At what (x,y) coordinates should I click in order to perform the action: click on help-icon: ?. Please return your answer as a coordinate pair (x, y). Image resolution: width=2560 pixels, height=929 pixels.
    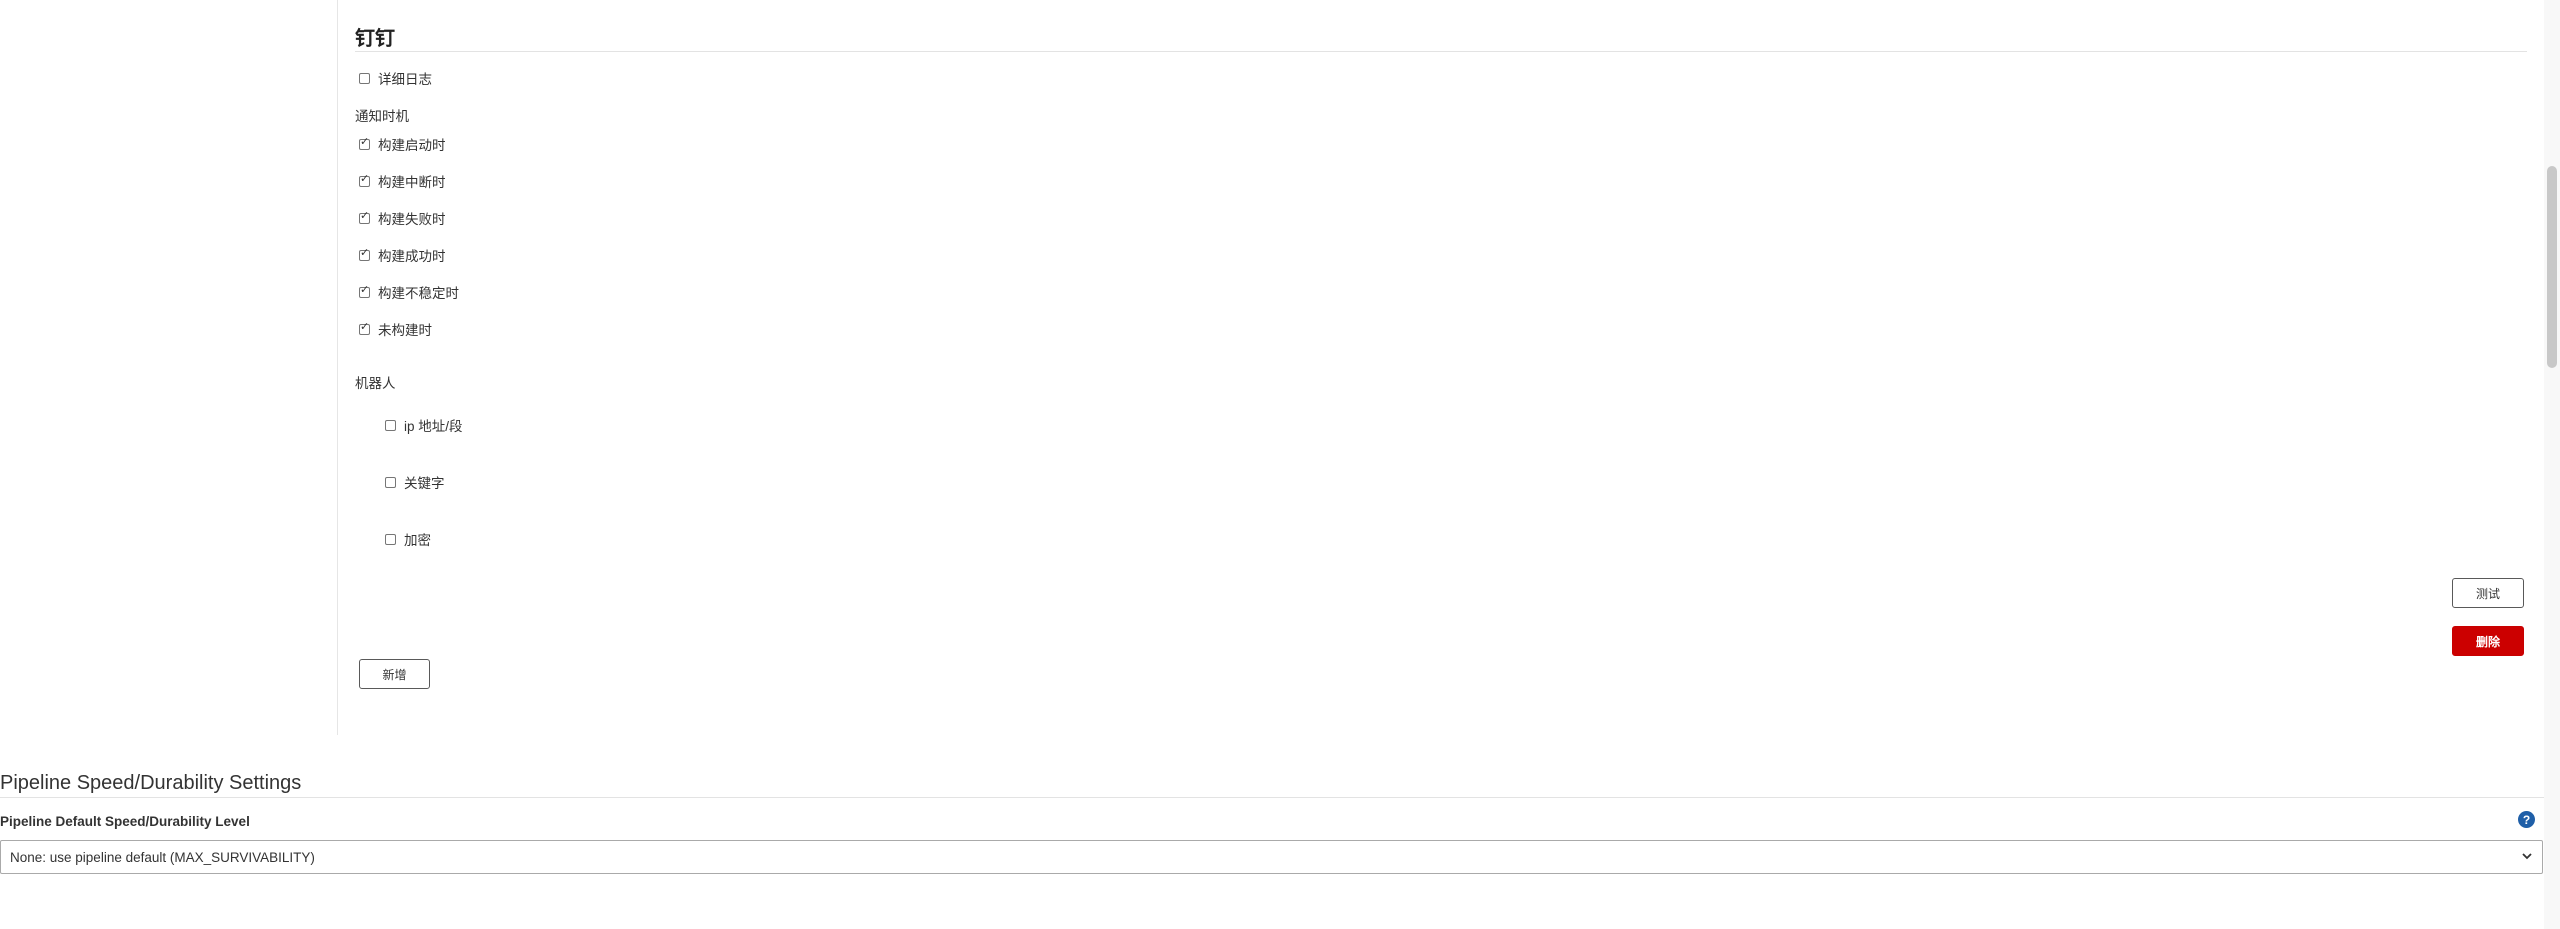
    Looking at the image, I should click on (2526, 819).